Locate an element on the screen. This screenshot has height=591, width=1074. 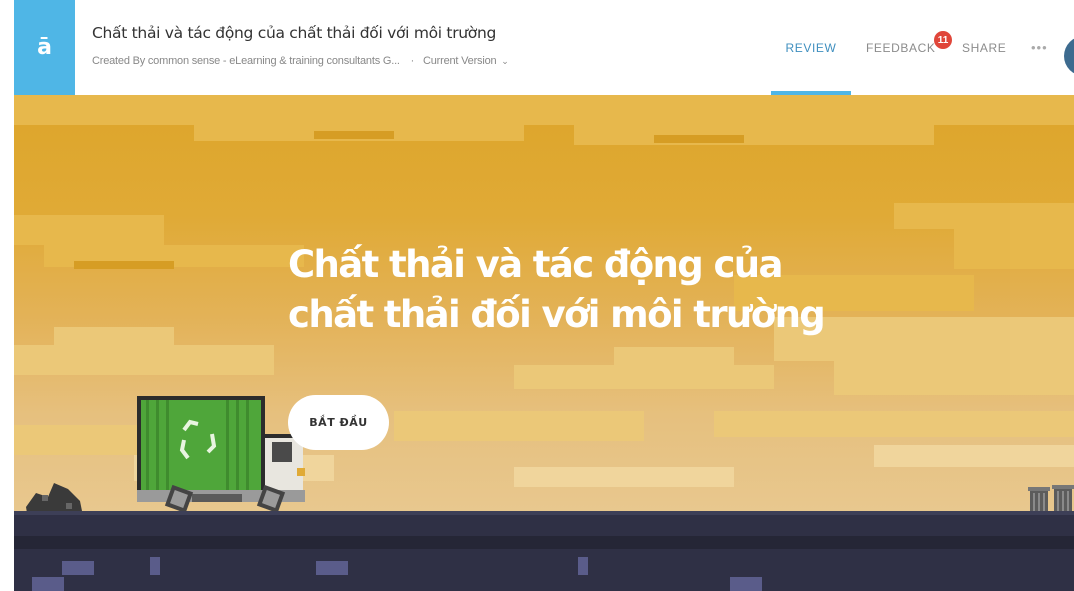
tab-review: REVIEW is located at coordinates (811, 47).